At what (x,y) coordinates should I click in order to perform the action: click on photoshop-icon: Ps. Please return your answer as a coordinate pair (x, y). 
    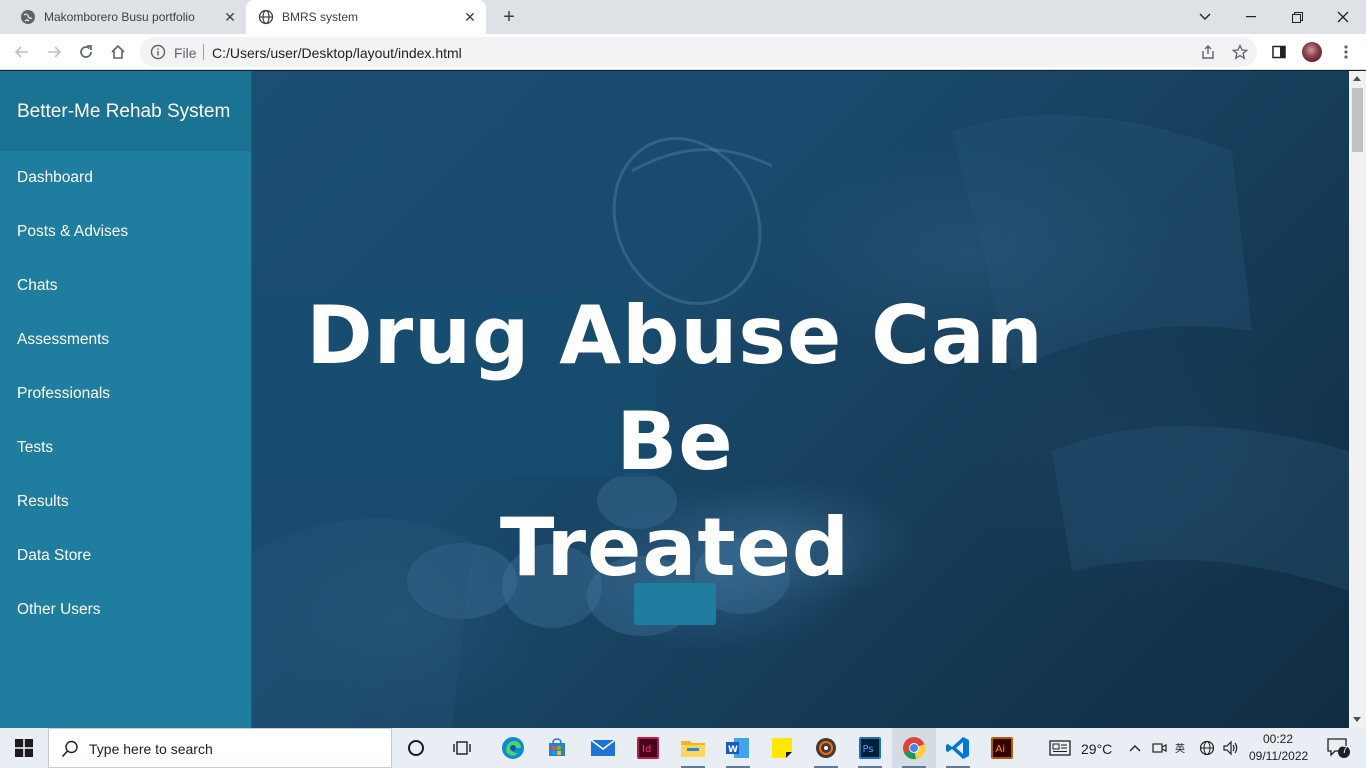
    Looking at the image, I should click on (870, 748).